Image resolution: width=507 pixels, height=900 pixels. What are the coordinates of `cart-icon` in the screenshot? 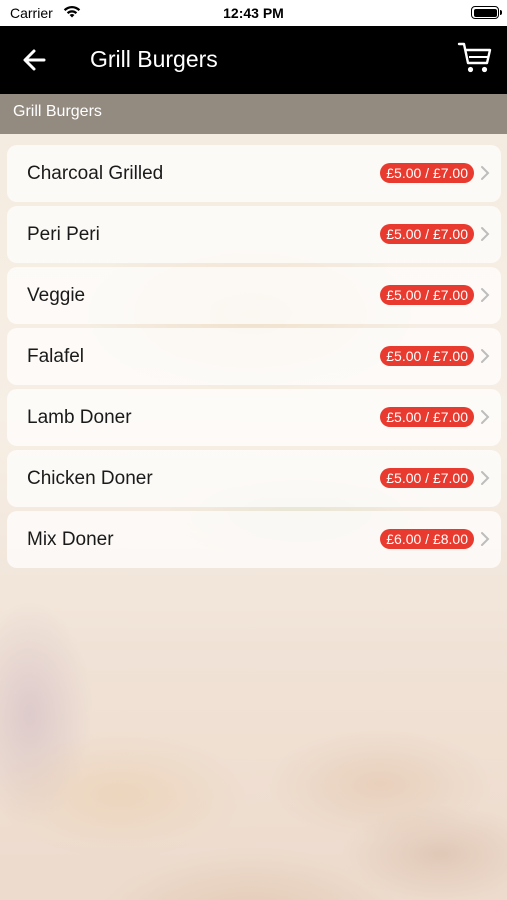 It's located at (475, 58).